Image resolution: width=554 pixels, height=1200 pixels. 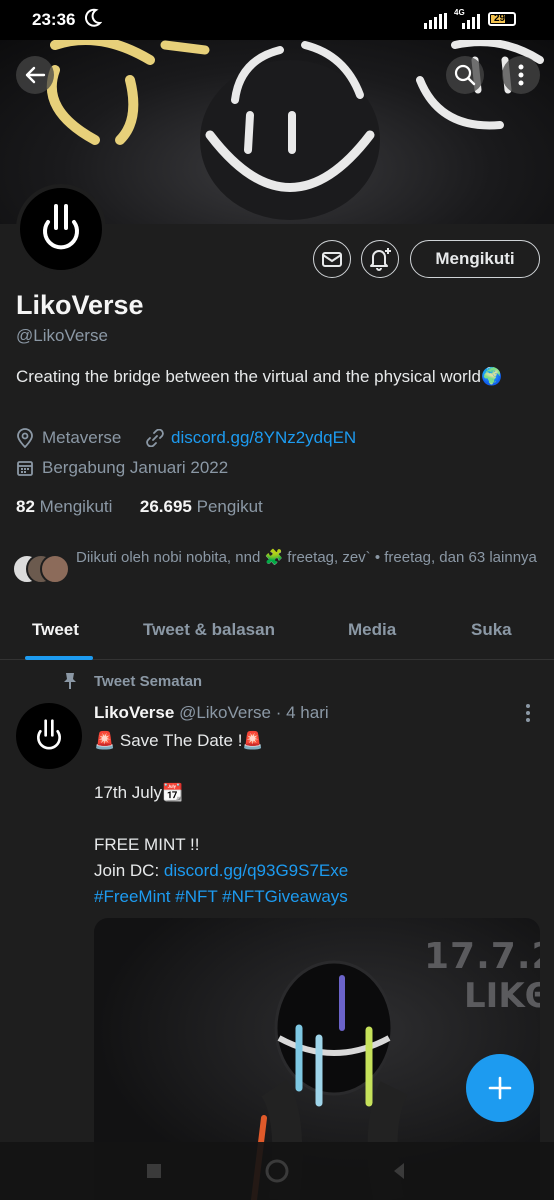 I want to click on tab-tweet: Tweet, so click(x=55, y=630).